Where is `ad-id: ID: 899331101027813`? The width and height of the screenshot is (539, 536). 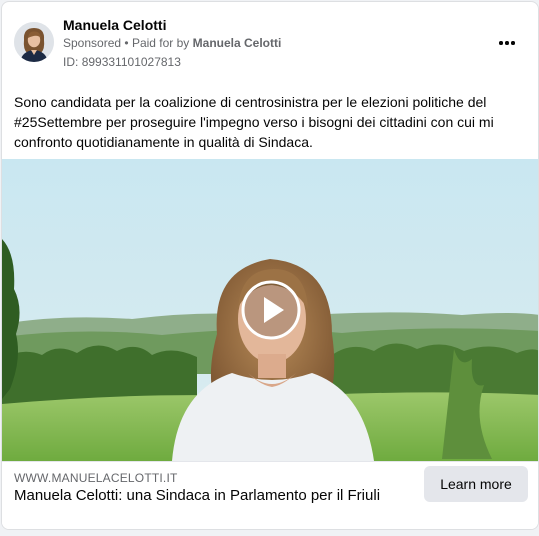 ad-id: ID: 899331101027813 is located at coordinates (122, 62).